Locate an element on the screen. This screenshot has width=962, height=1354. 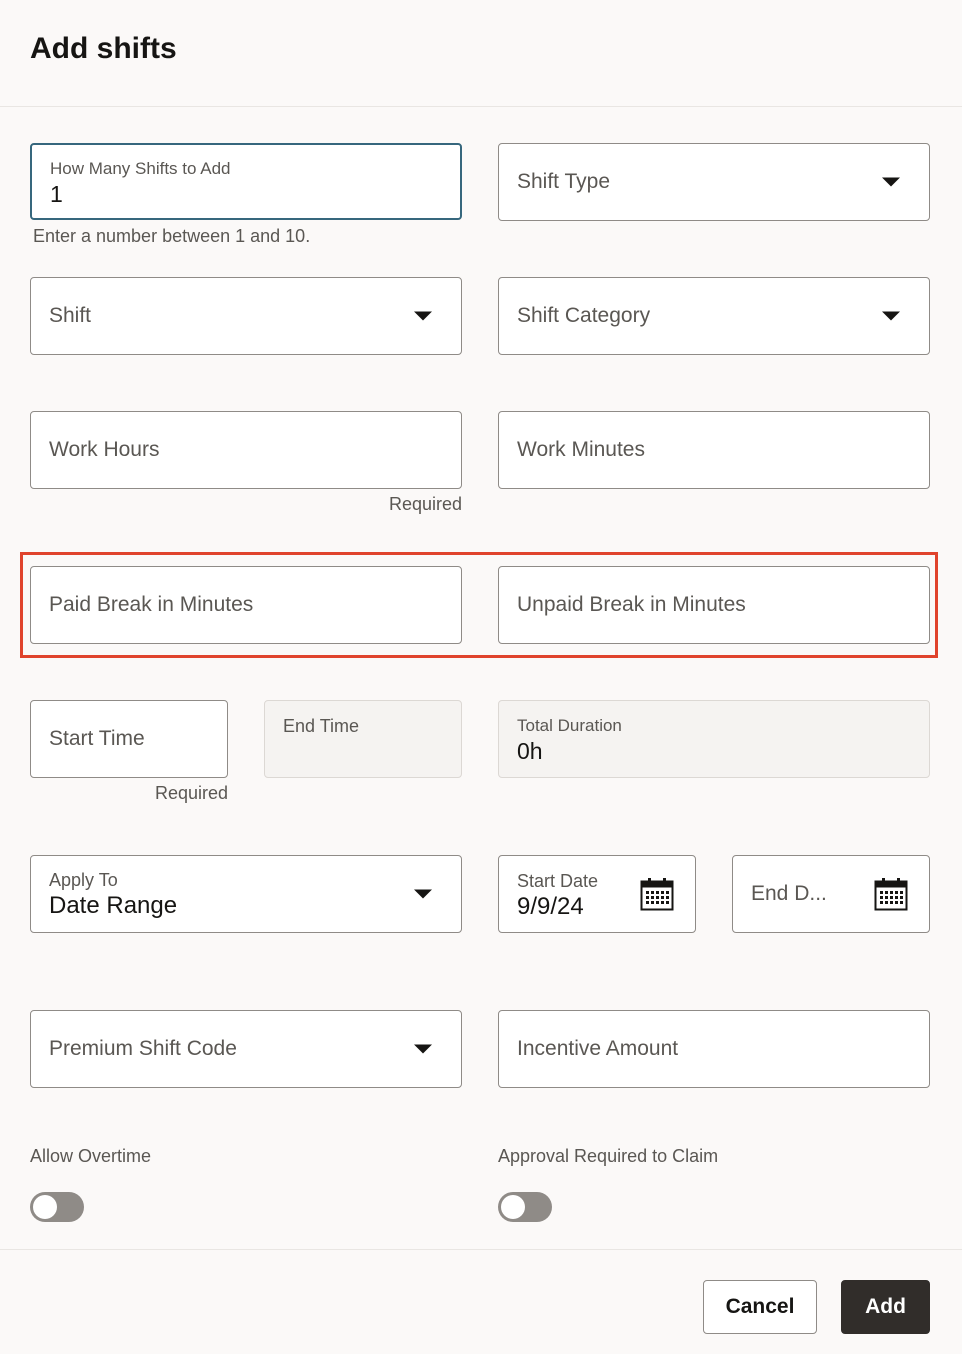
shifts-count-value: 1 is located at coordinates (56, 194).